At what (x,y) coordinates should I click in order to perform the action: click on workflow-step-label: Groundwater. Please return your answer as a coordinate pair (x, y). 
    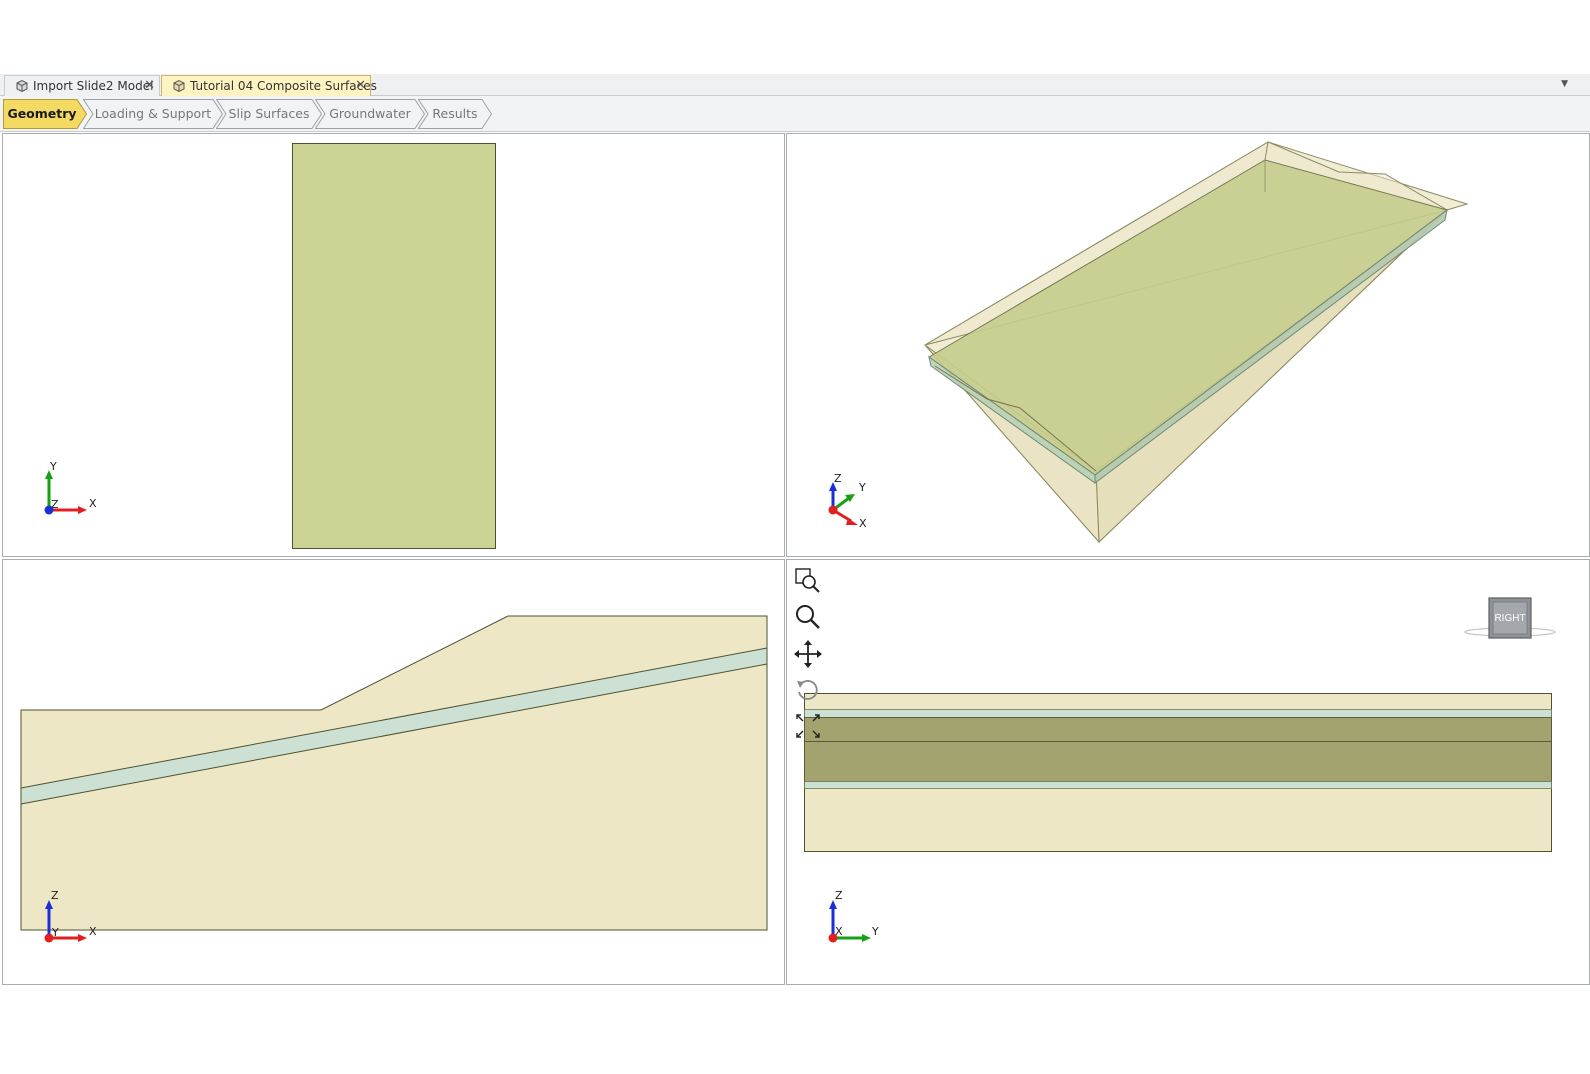
    Looking at the image, I should click on (370, 113).